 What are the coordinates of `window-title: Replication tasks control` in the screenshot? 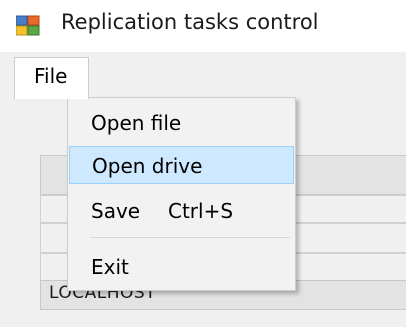 It's located at (190, 22).